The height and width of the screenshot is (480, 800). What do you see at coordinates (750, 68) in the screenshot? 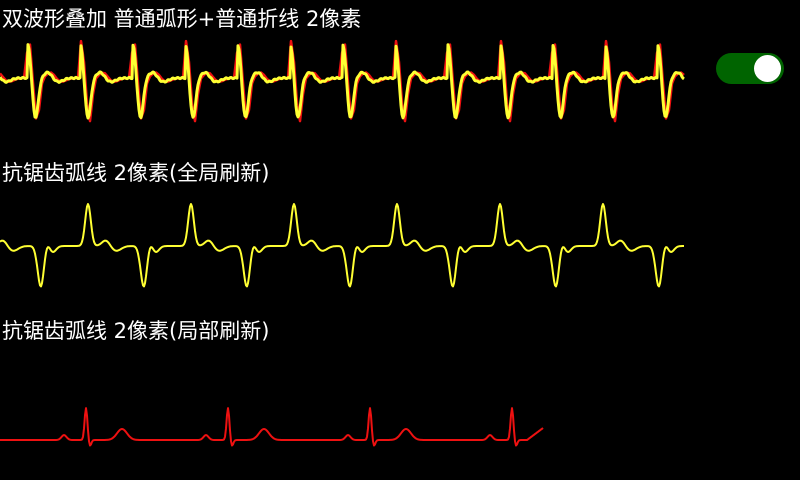
I see `waveform-toggle-switch` at bounding box center [750, 68].